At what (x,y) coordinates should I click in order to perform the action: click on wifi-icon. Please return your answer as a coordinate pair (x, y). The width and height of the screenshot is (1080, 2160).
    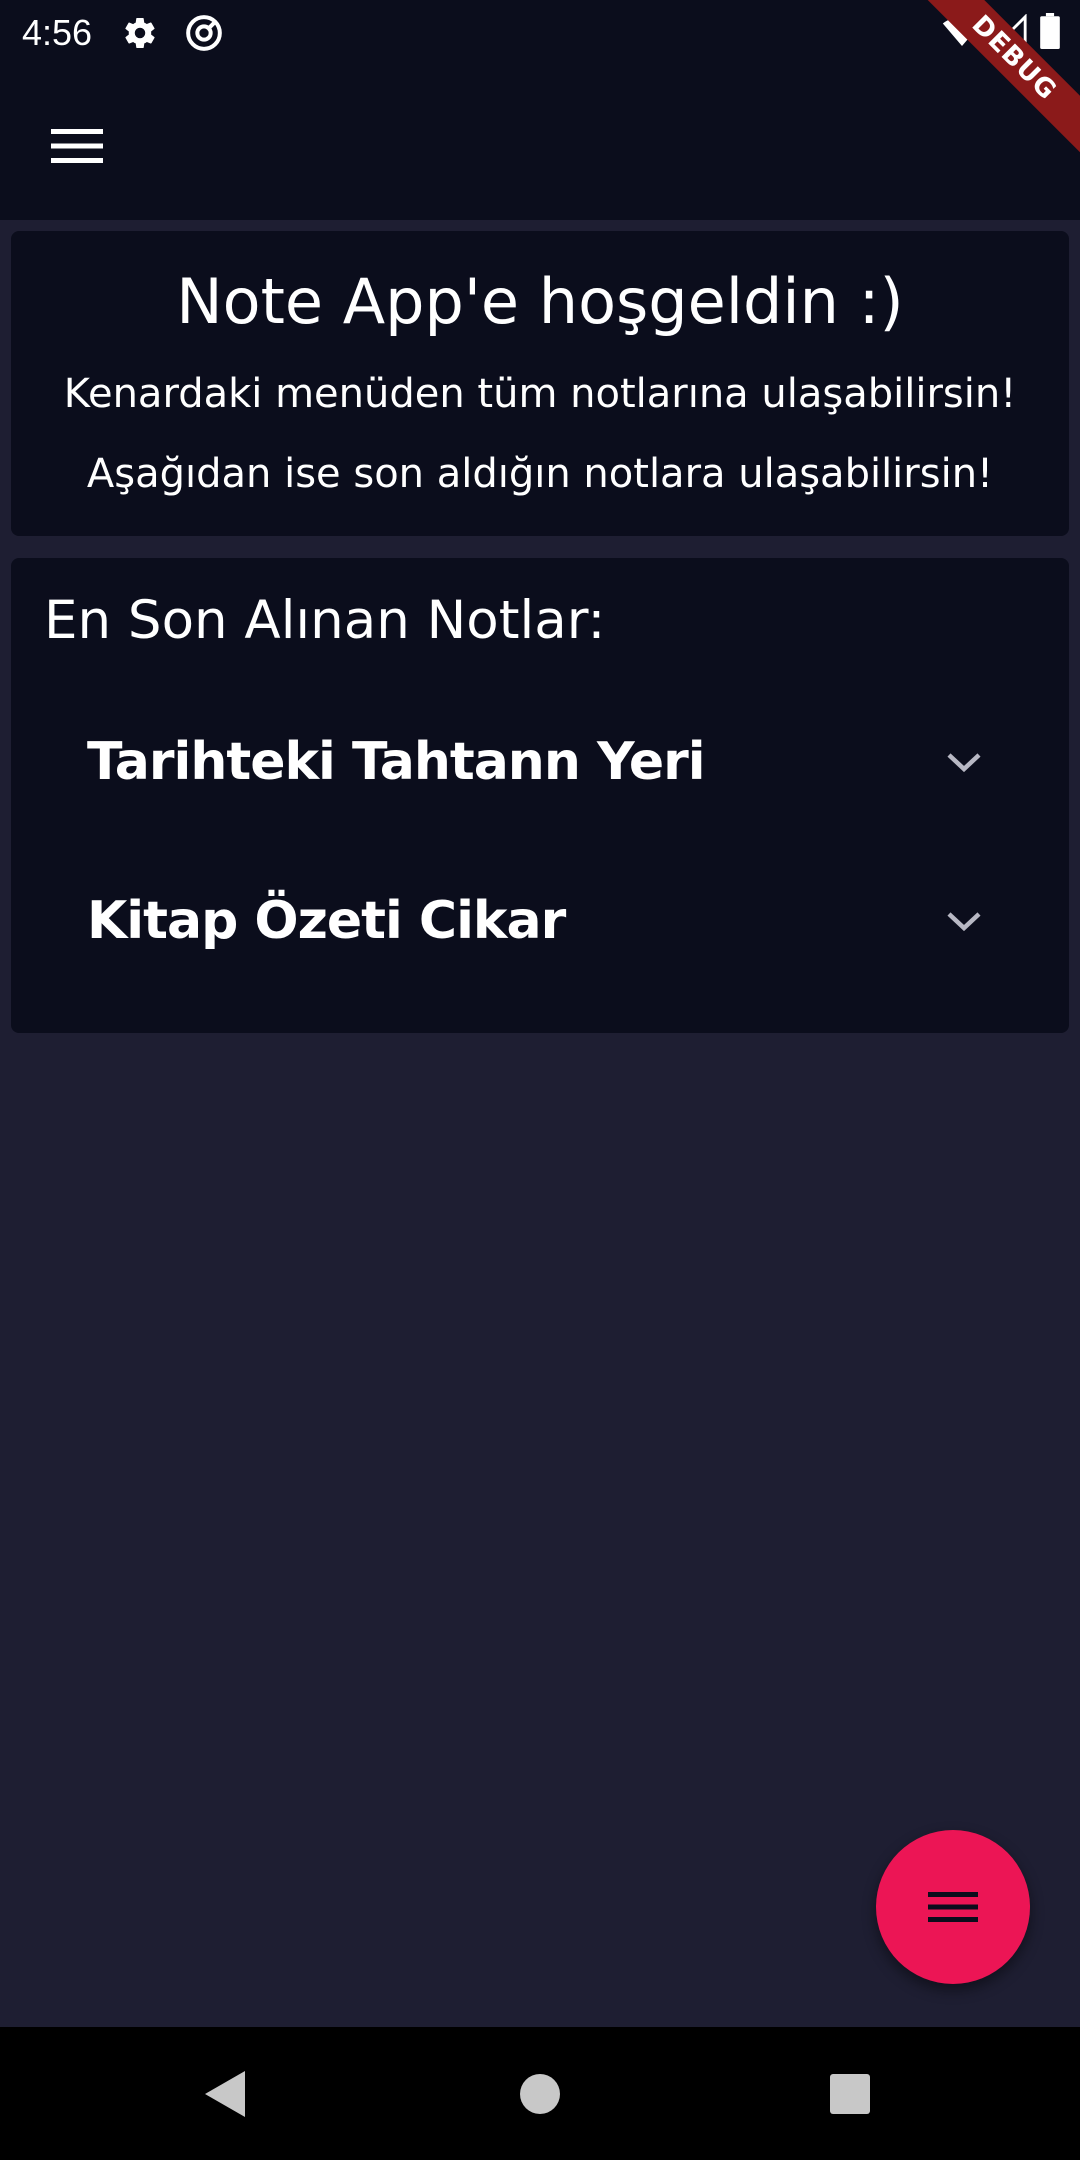
    Looking at the image, I should click on (962, 33).